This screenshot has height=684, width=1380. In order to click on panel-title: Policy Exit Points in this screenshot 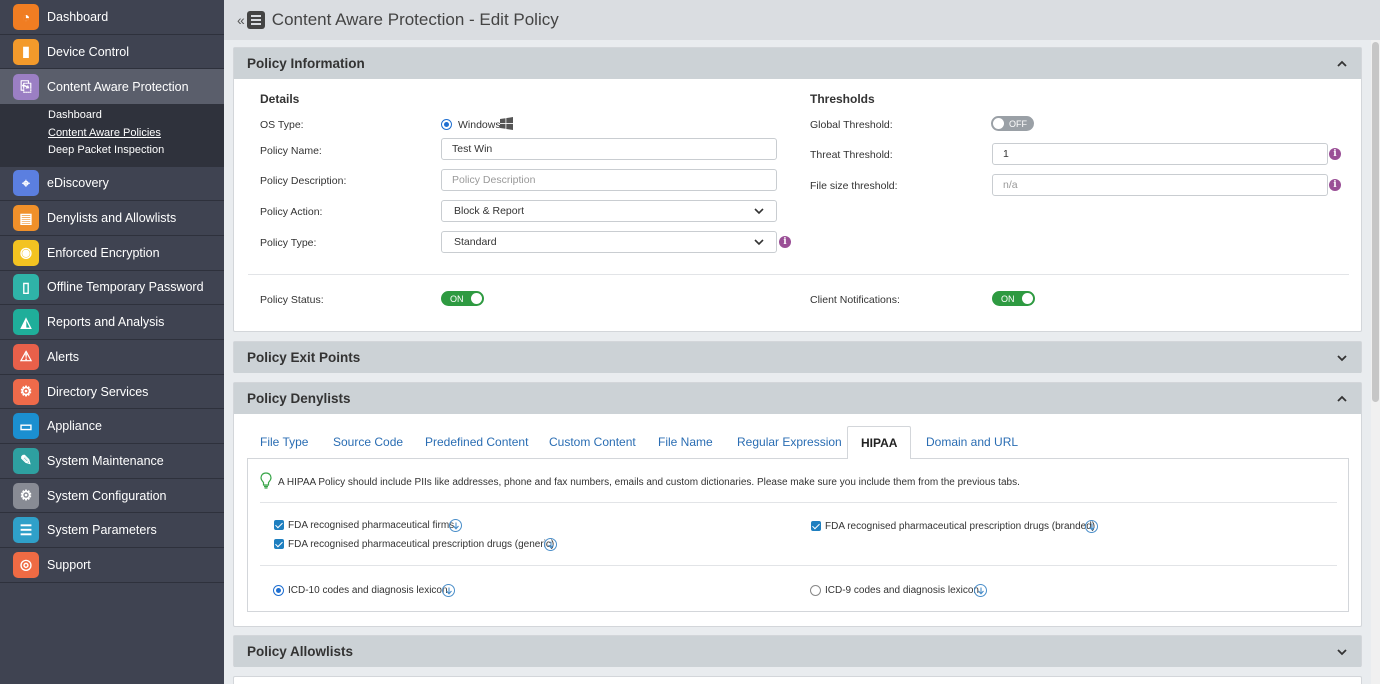, I will do `click(304, 357)`.